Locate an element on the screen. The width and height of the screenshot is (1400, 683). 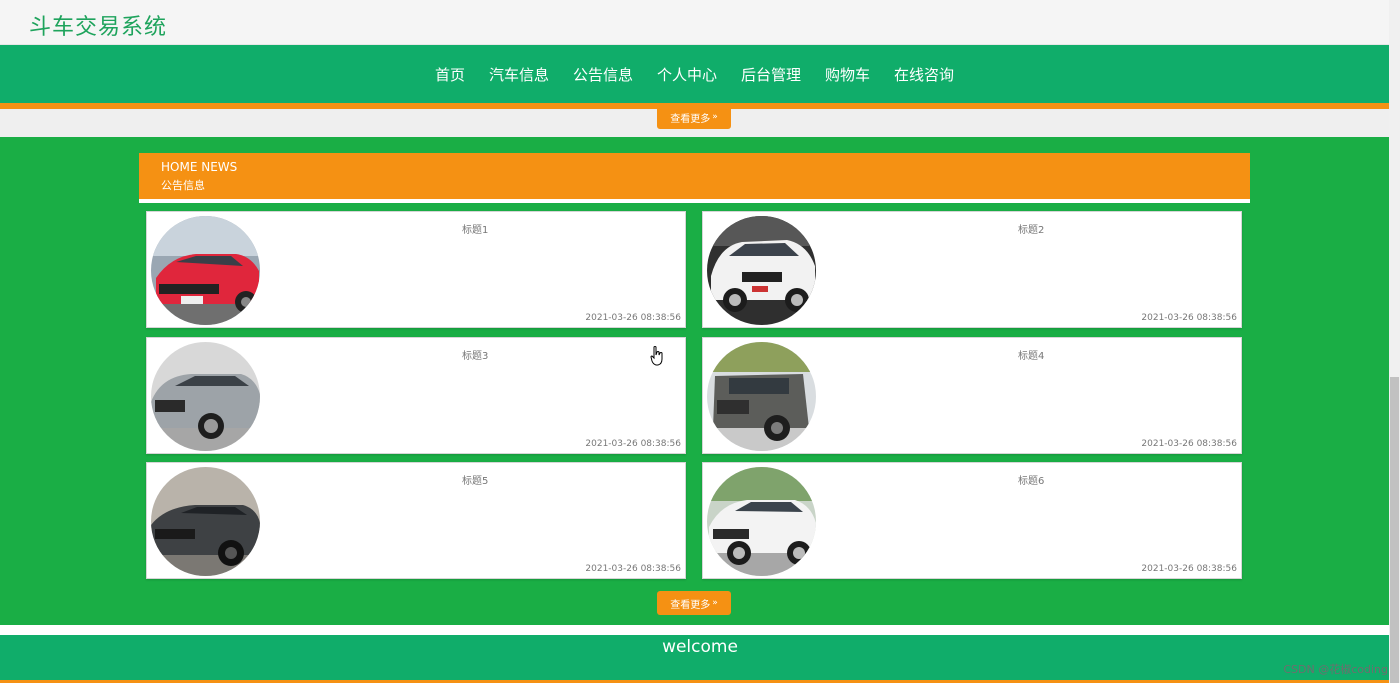
news-card: 标题3 2021-03-26 08:38:56 is located at coordinates (416, 395).